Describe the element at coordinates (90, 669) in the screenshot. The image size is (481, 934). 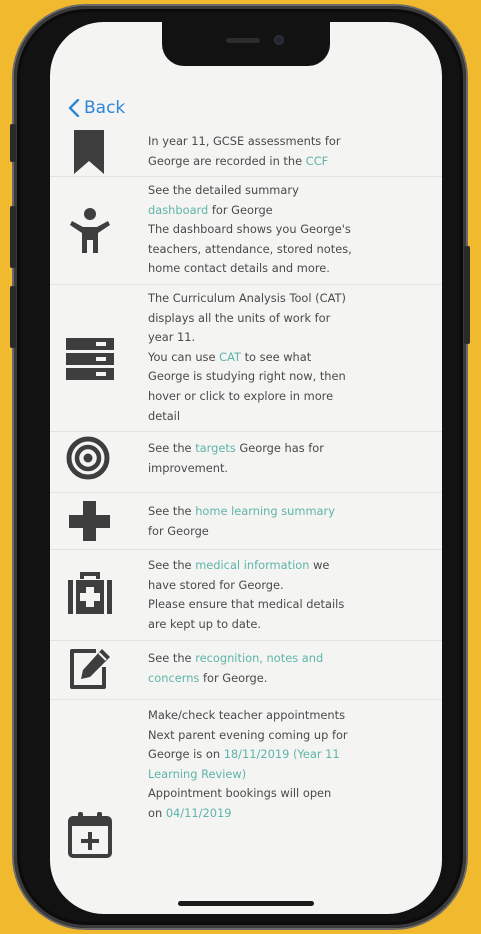
I see `edit-note-icon` at that location.